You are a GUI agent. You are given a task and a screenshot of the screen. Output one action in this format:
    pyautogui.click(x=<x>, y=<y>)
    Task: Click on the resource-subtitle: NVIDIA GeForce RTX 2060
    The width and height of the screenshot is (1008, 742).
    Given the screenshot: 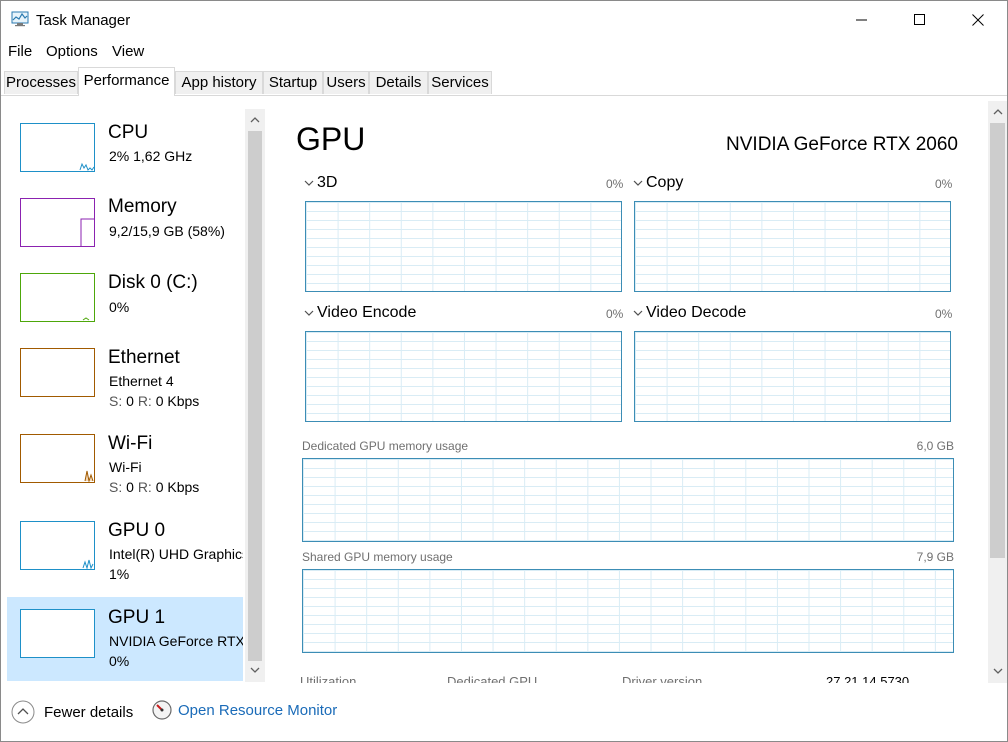 What is the action you would take?
    pyautogui.click(x=176, y=641)
    